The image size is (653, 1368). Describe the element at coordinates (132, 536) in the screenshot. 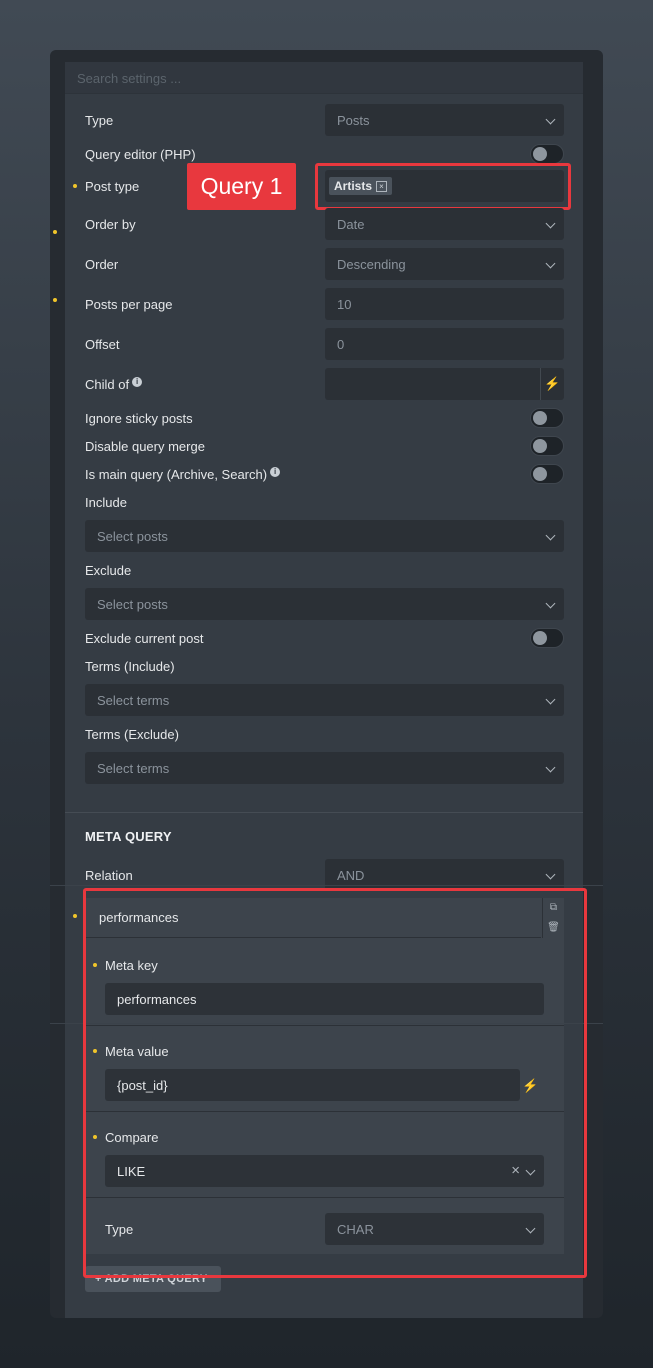

I see `include-placeholder: Select posts` at that location.